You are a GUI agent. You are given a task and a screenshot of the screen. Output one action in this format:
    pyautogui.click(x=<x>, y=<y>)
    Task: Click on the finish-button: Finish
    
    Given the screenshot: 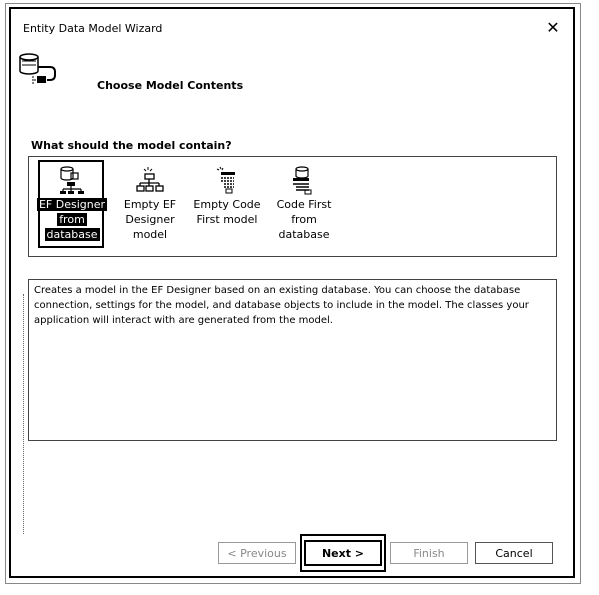 What is the action you would take?
    pyautogui.click(x=429, y=553)
    